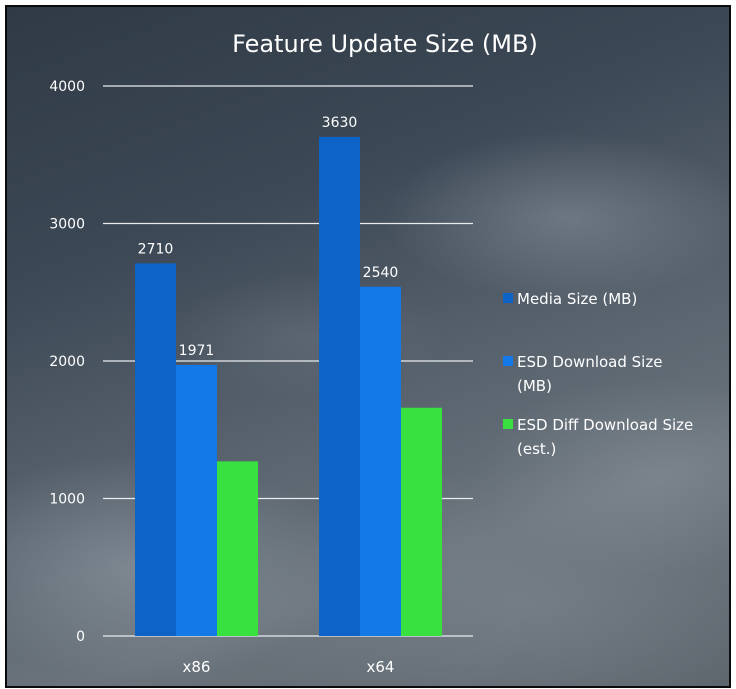 The height and width of the screenshot is (689, 736). Describe the element at coordinates (67, 87) in the screenshot. I see `y-tick-label: 4000` at that location.